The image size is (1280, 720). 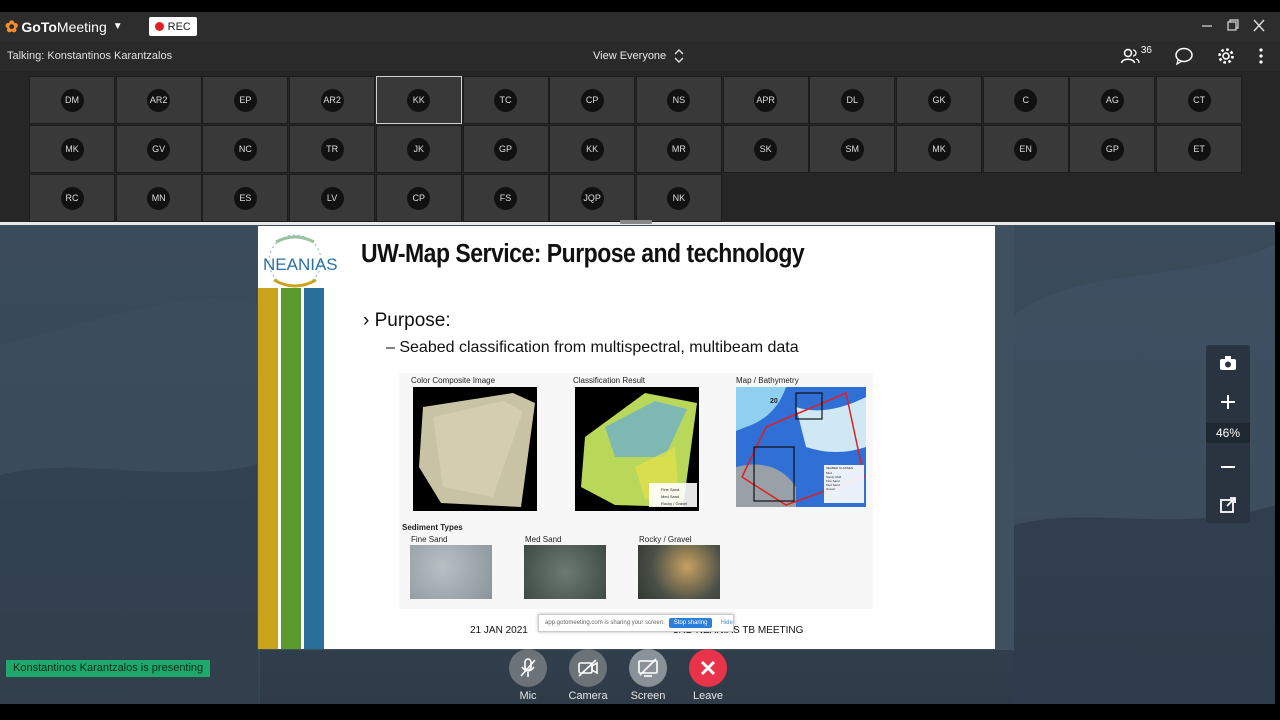 What do you see at coordinates (543, 539) in the screenshot?
I see `sediment-med-sand-label: Med Sand` at bounding box center [543, 539].